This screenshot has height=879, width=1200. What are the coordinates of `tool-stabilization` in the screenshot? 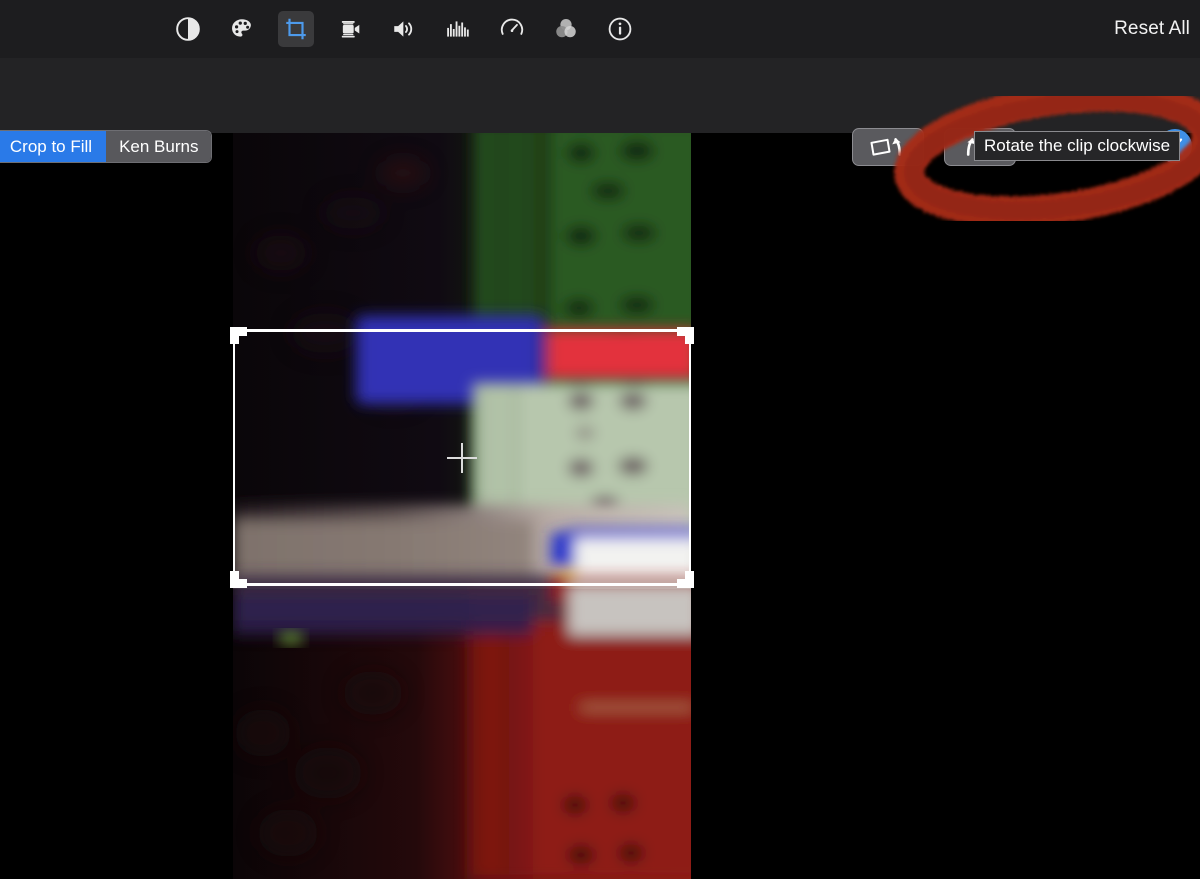 It's located at (350, 29).